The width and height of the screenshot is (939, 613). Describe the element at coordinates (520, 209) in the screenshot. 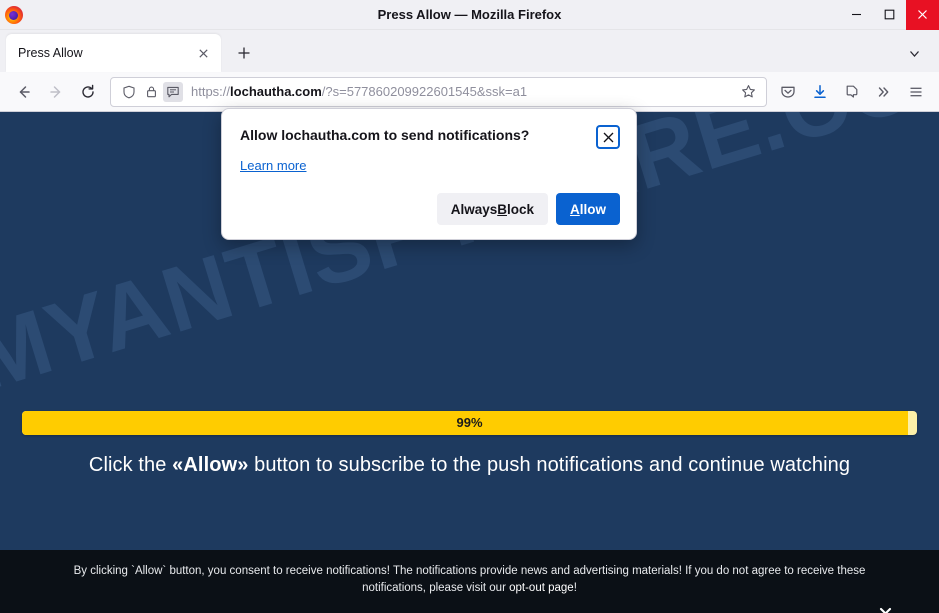

I see `always-block-suffix: lock` at that location.